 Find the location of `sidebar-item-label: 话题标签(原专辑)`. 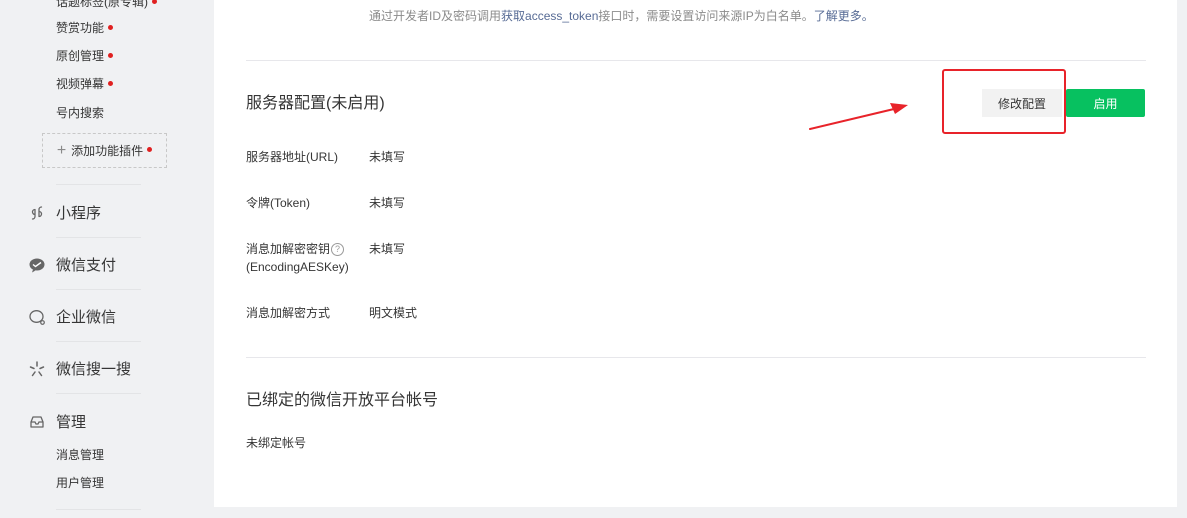

sidebar-item-label: 话题标签(原专辑) is located at coordinates (102, 4).